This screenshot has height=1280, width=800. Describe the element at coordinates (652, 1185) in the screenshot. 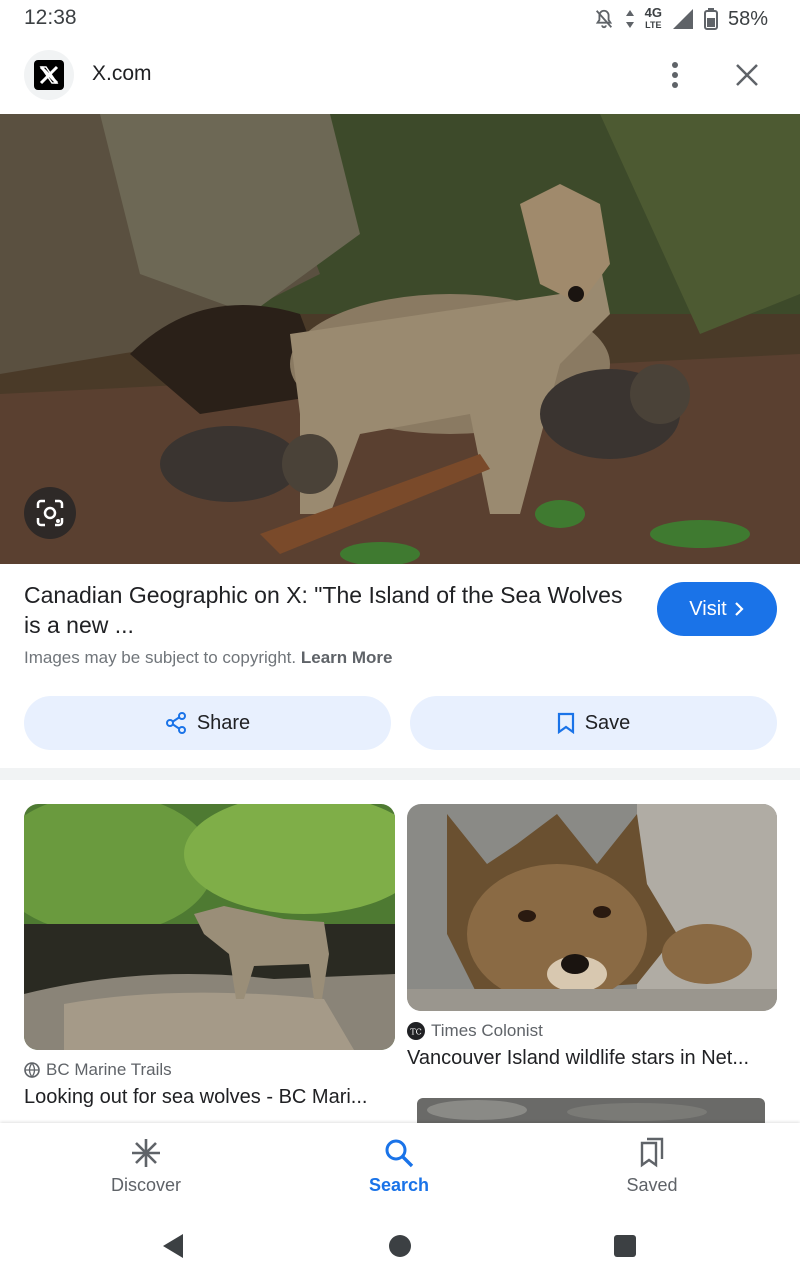

I see `nav-saved-label: Saved` at that location.